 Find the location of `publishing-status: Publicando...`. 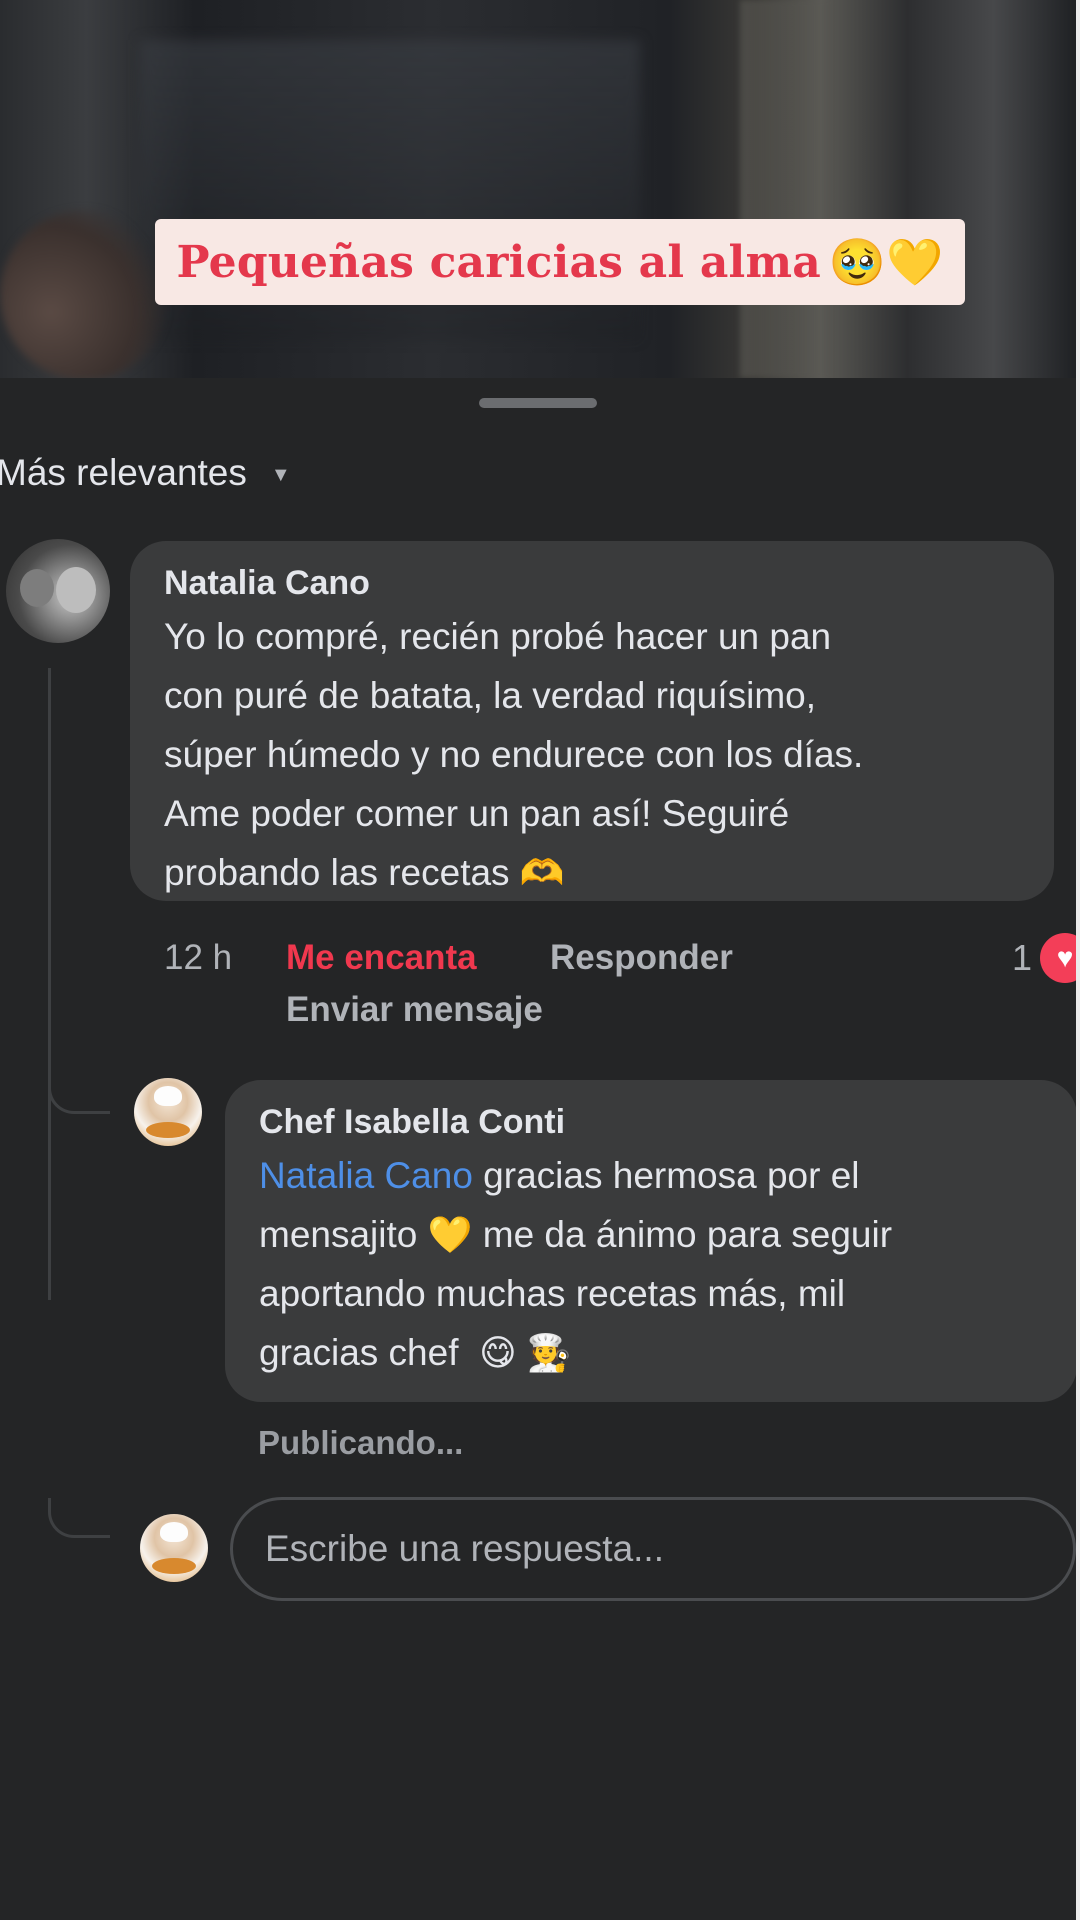

publishing-status: Publicando... is located at coordinates (361, 1442).